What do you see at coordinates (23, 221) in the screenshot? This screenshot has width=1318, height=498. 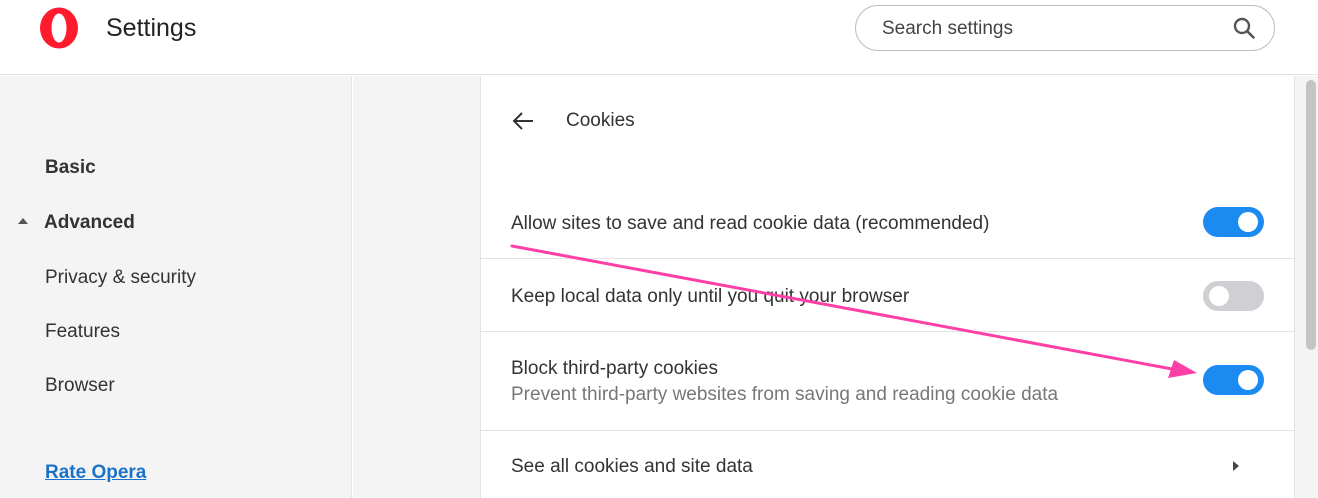 I see `caret-up-icon` at bounding box center [23, 221].